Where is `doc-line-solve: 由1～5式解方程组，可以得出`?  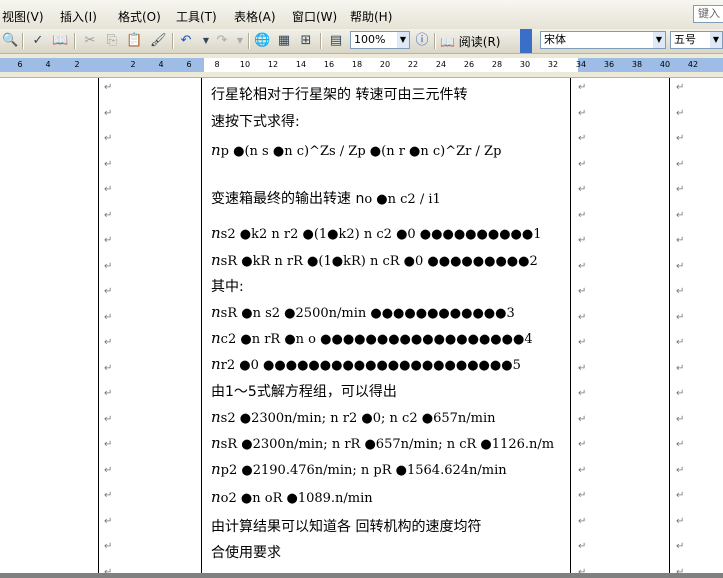
doc-line-solve: 由1～5式解方程组，可以得出 is located at coordinates (304, 391).